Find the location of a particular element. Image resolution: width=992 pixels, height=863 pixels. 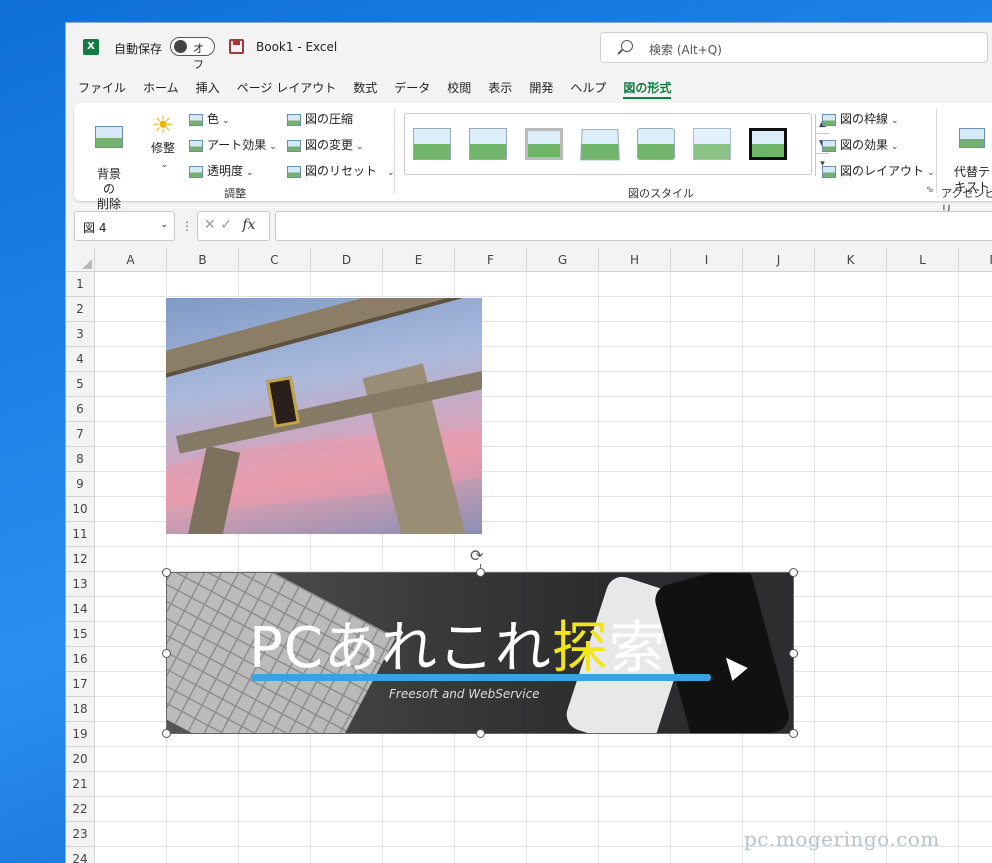

formula-input is located at coordinates (633, 226).